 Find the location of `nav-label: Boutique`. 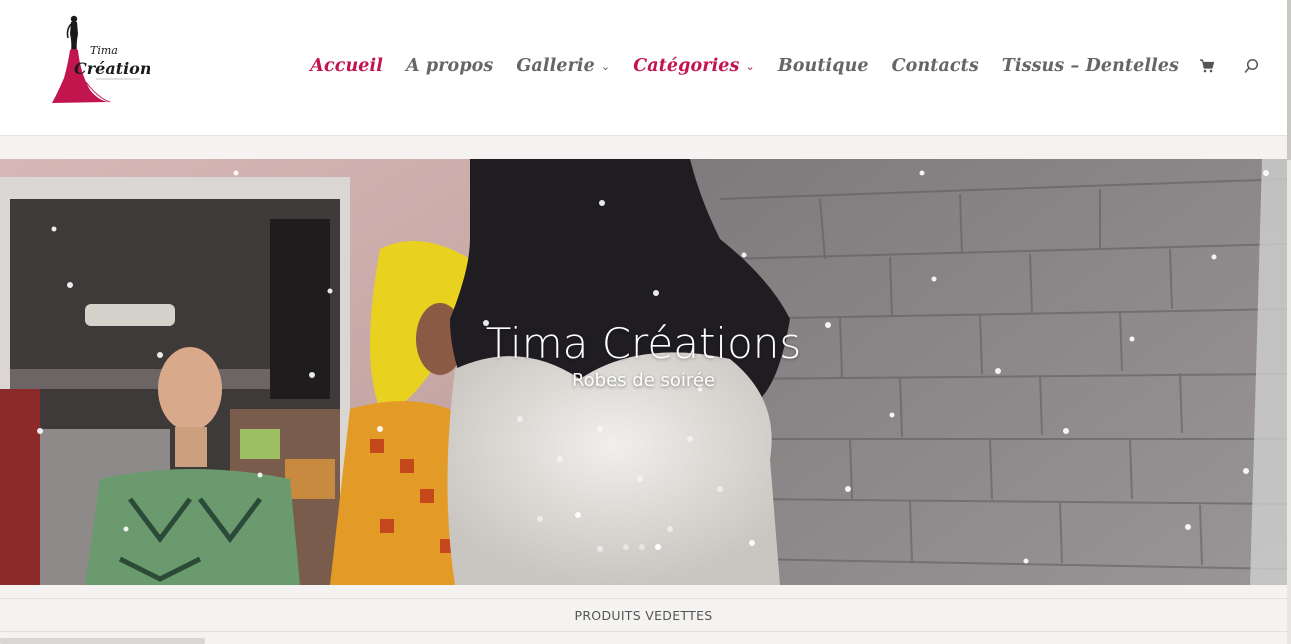

nav-label: Boutique is located at coordinates (823, 66).